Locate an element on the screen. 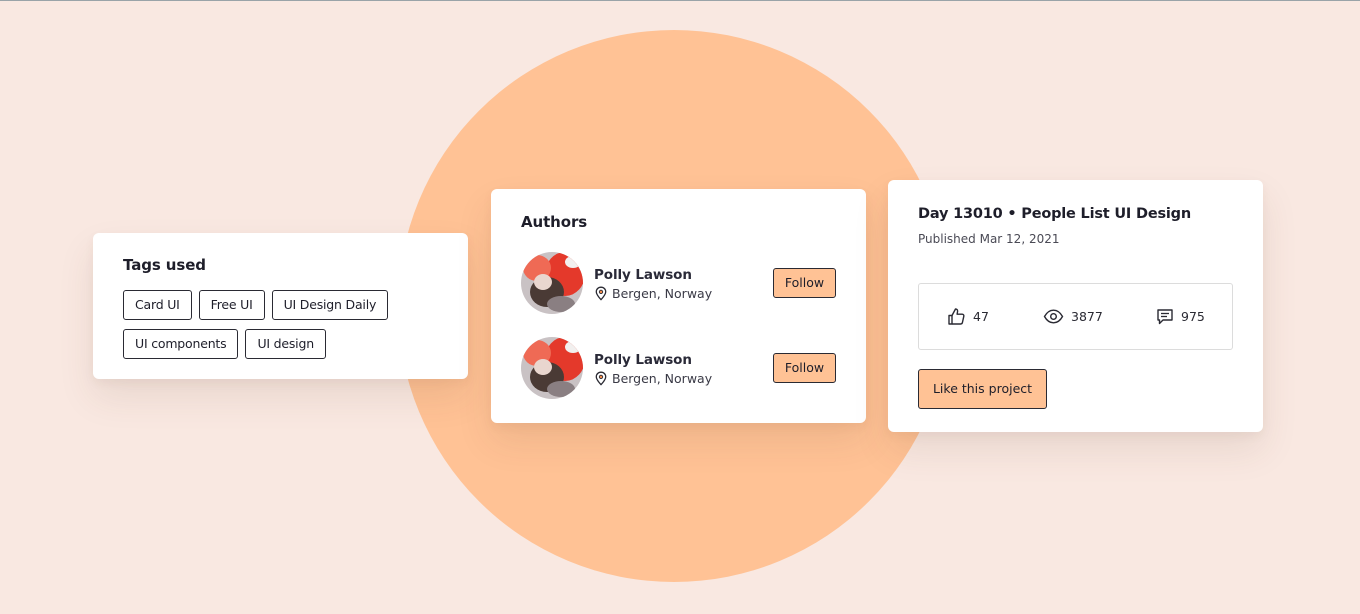  tag-chip: Free UI is located at coordinates (231, 305).